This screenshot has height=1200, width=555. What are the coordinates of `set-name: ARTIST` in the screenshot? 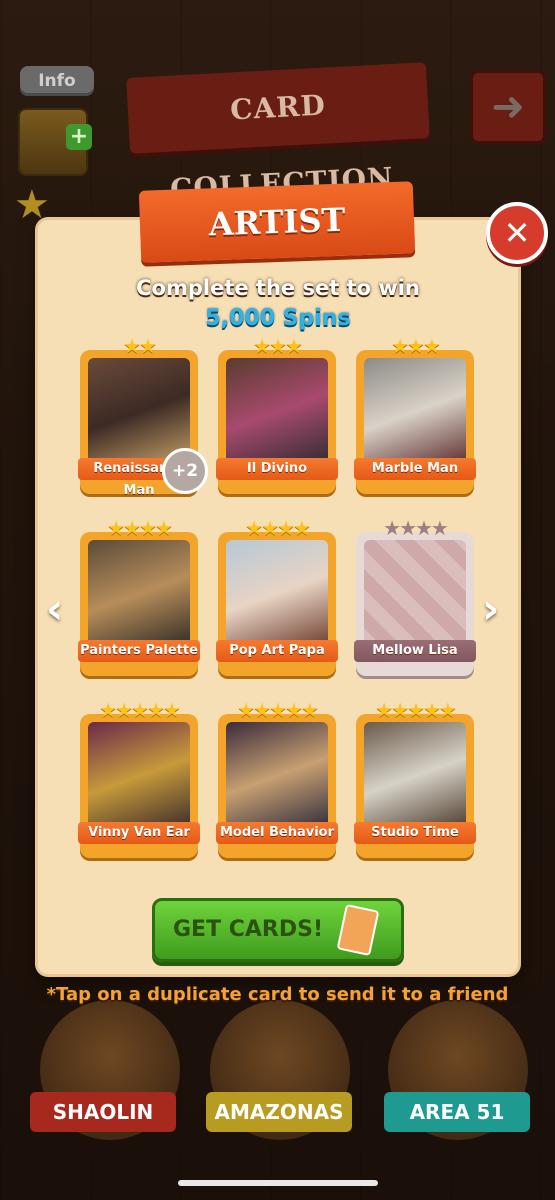 It's located at (277, 222).